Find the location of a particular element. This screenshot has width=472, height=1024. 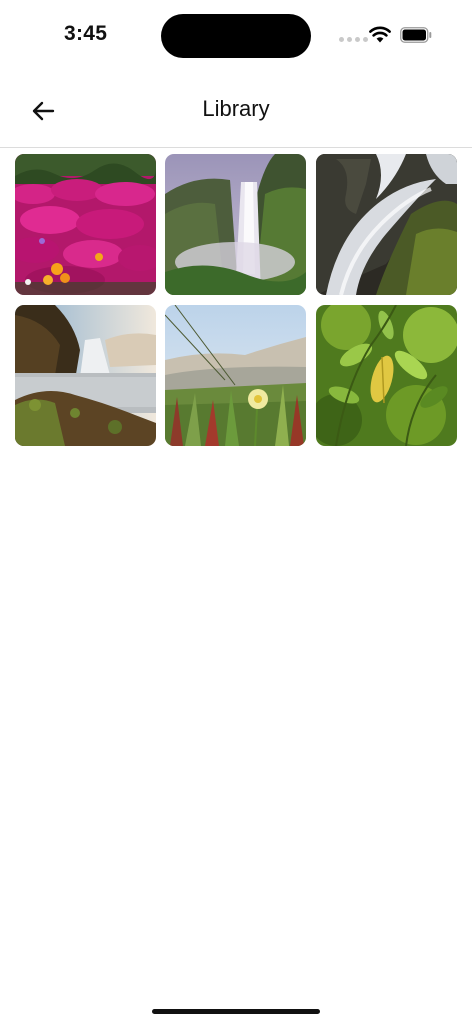

navigation-bar: Library is located at coordinates (236, 109).